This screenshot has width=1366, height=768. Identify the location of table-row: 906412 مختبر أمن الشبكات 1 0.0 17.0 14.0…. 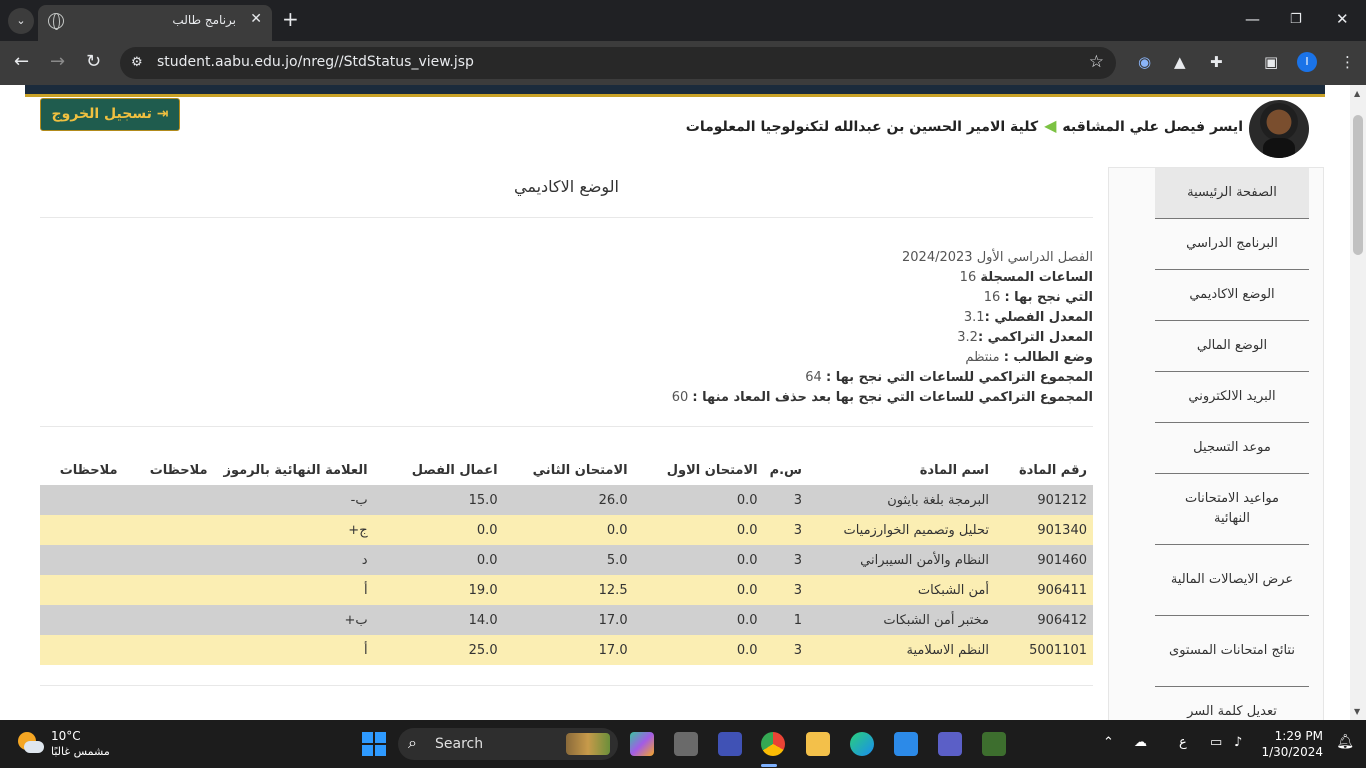
(566, 620).